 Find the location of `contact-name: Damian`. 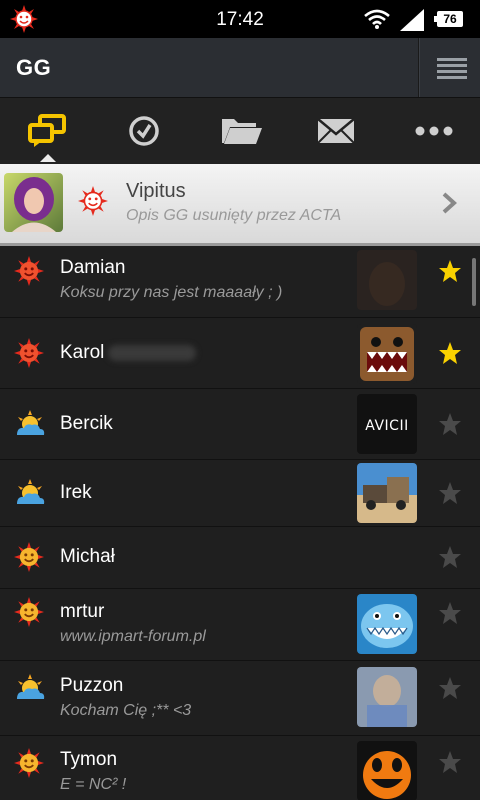

contact-name: Damian is located at coordinates (93, 267).